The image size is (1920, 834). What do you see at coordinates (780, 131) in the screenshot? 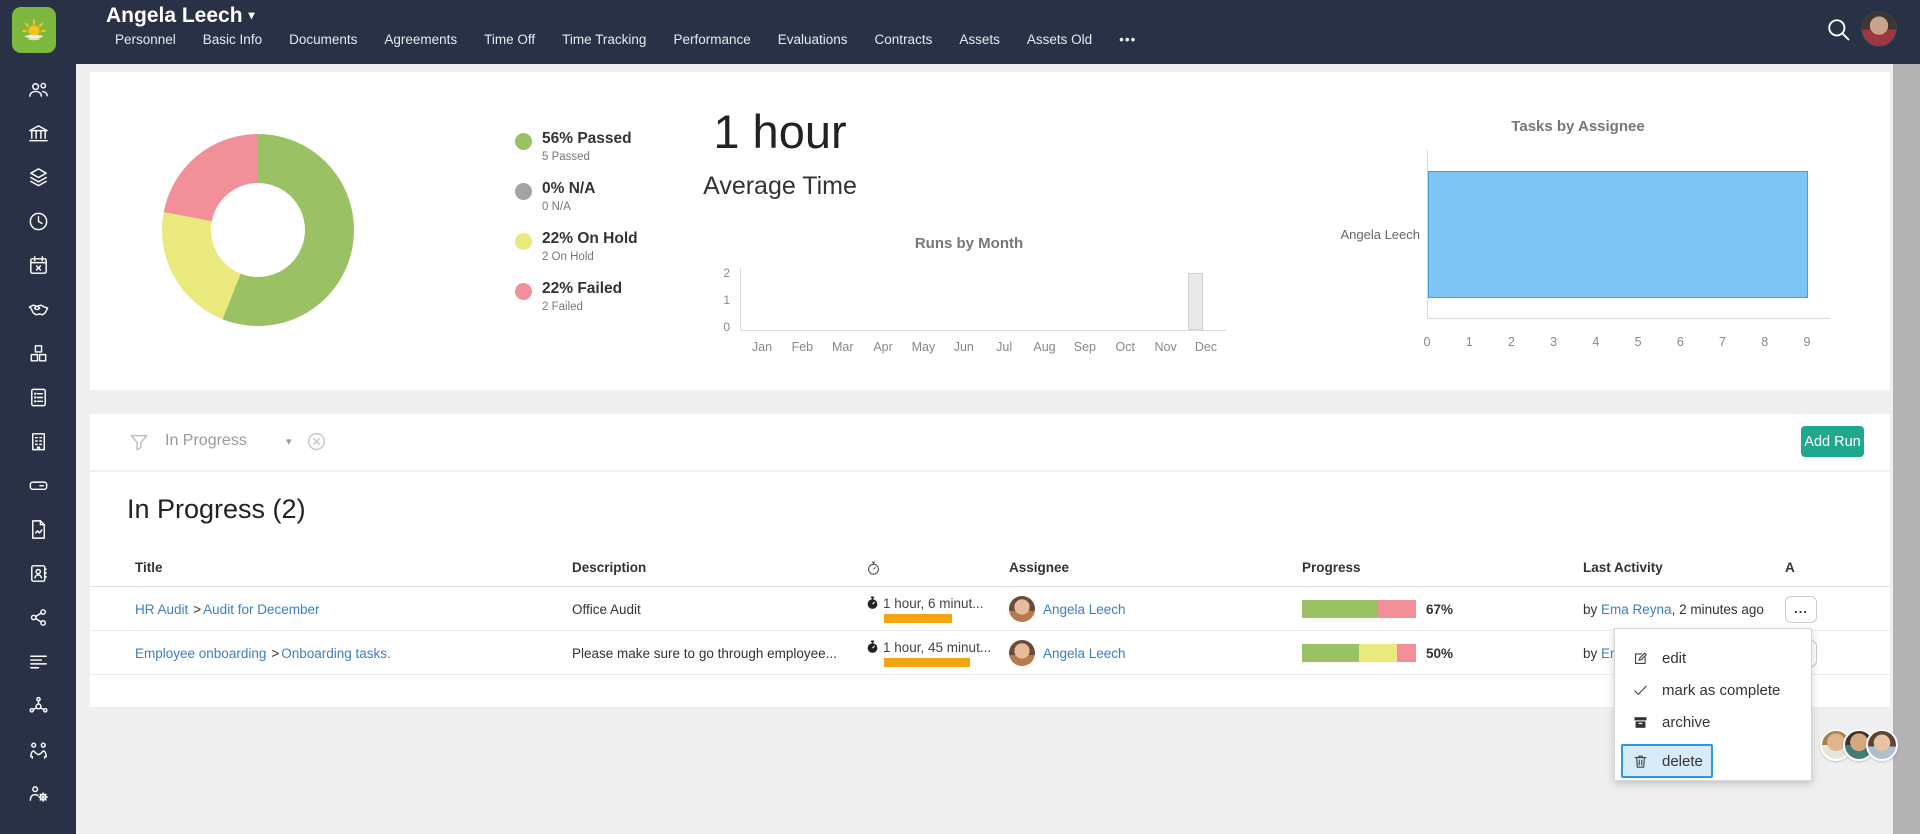
I see `average-time-value: 1 hour` at bounding box center [780, 131].